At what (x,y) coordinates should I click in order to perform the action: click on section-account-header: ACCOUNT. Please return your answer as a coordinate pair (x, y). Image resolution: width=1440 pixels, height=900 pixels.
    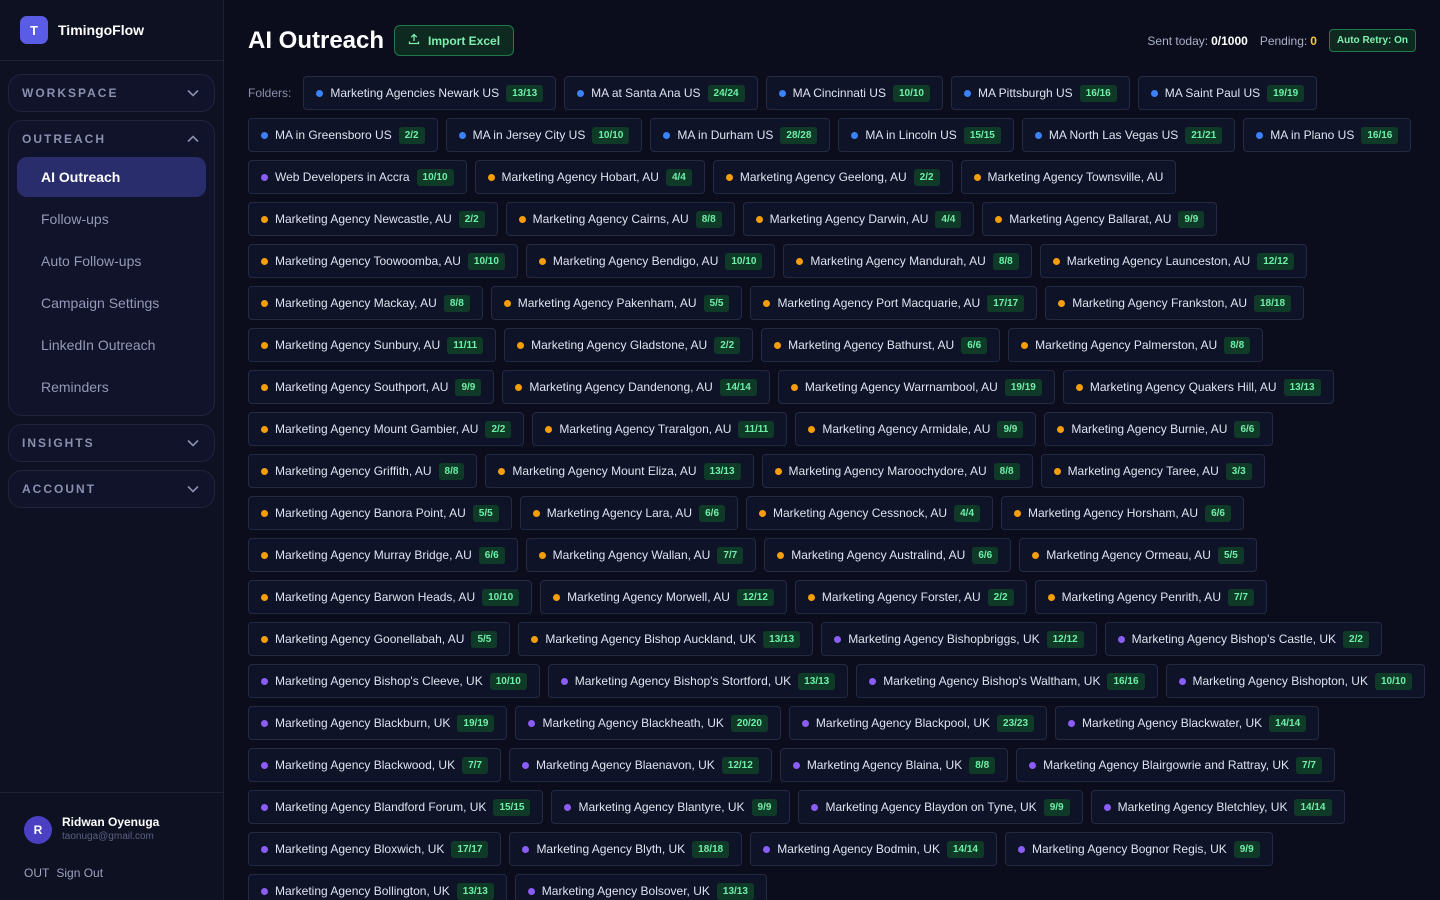
    Looking at the image, I should click on (111, 489).